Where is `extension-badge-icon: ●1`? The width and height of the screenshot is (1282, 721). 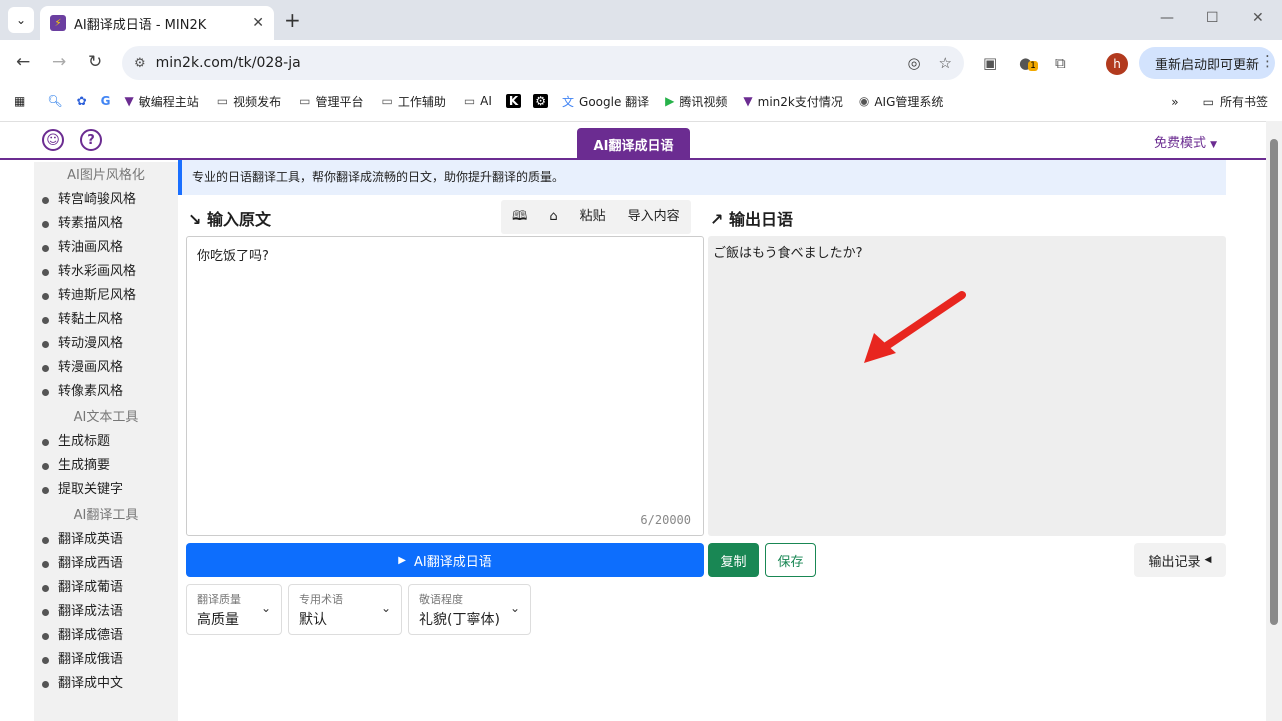
extension-badge-icon: ●1 is located at coordinates (1028, 63).